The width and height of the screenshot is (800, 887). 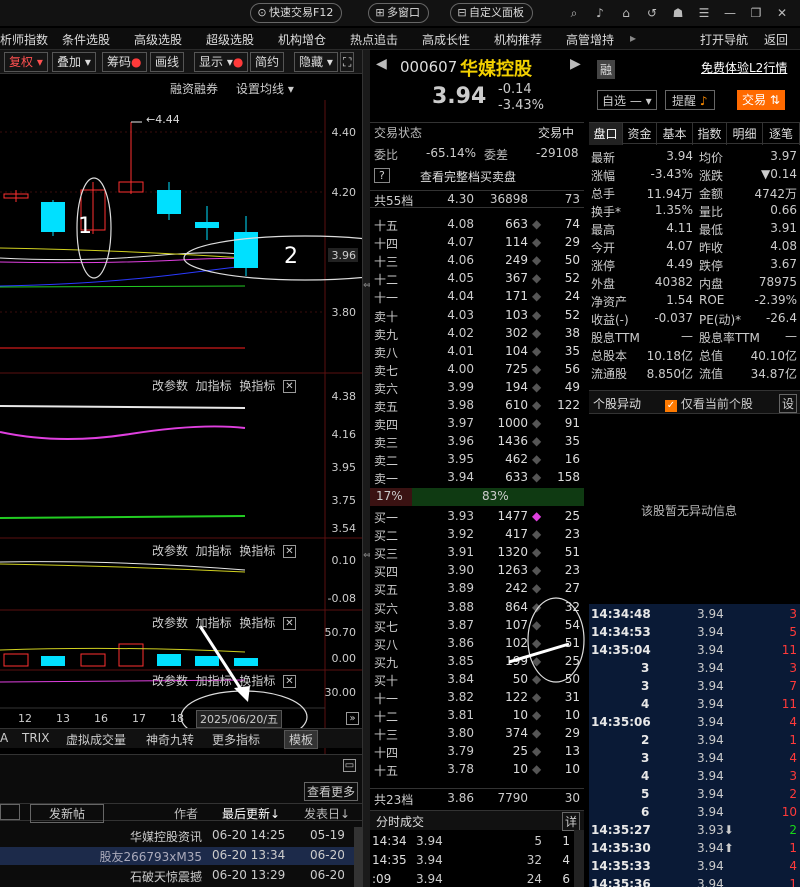 I want to click on tab-index: 指数, so click(x=710, y=134).